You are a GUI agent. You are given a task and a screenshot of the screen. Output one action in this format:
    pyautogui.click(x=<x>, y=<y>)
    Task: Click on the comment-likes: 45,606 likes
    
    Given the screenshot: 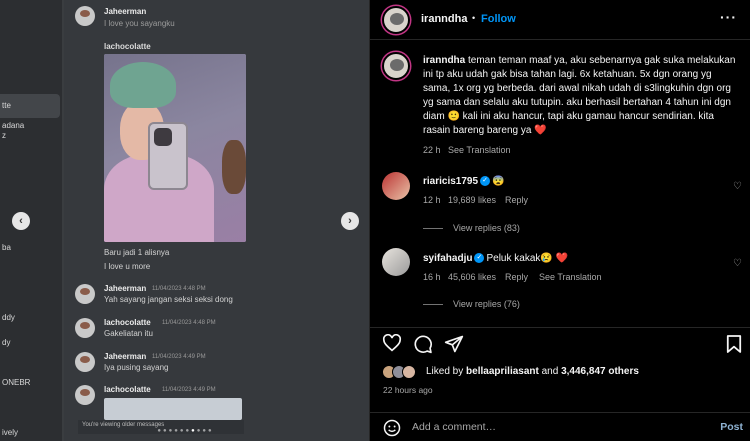 What is the action you would take?
    pyautogui.click(x=472, y=277)
    